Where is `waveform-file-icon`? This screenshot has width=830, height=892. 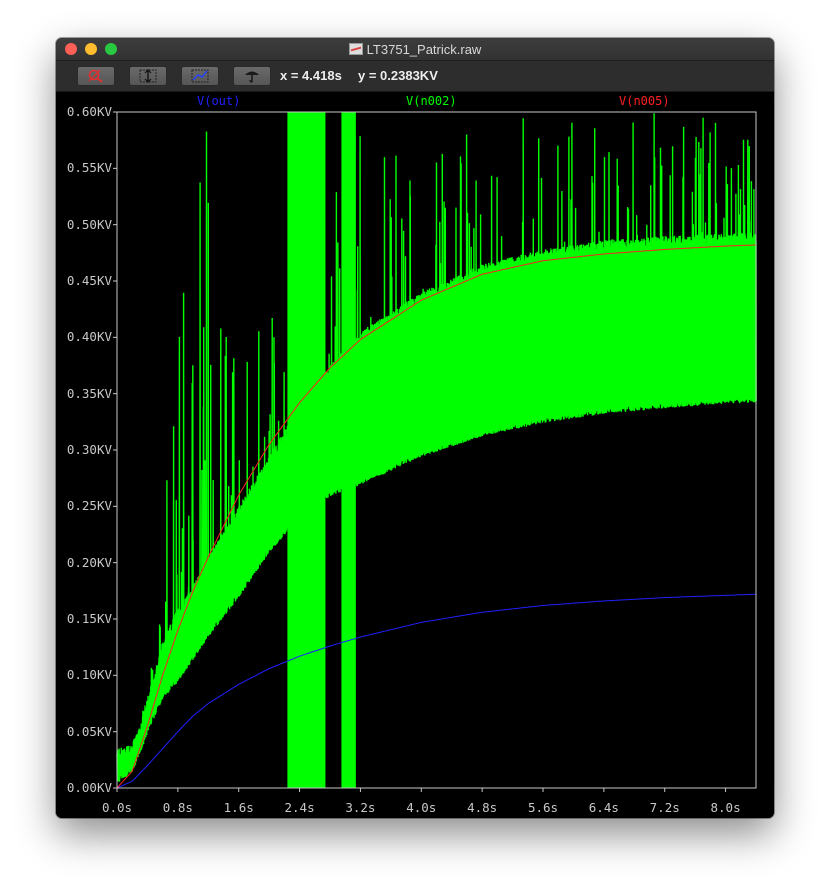
waveform-file-icon is located at coordinates (355, 49).